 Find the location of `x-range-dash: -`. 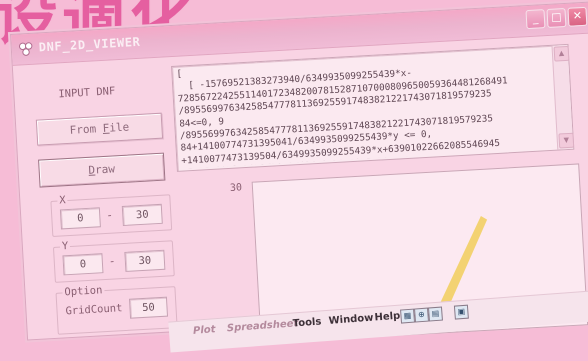

x-range-dash: - is located at coordinates (109, 215).